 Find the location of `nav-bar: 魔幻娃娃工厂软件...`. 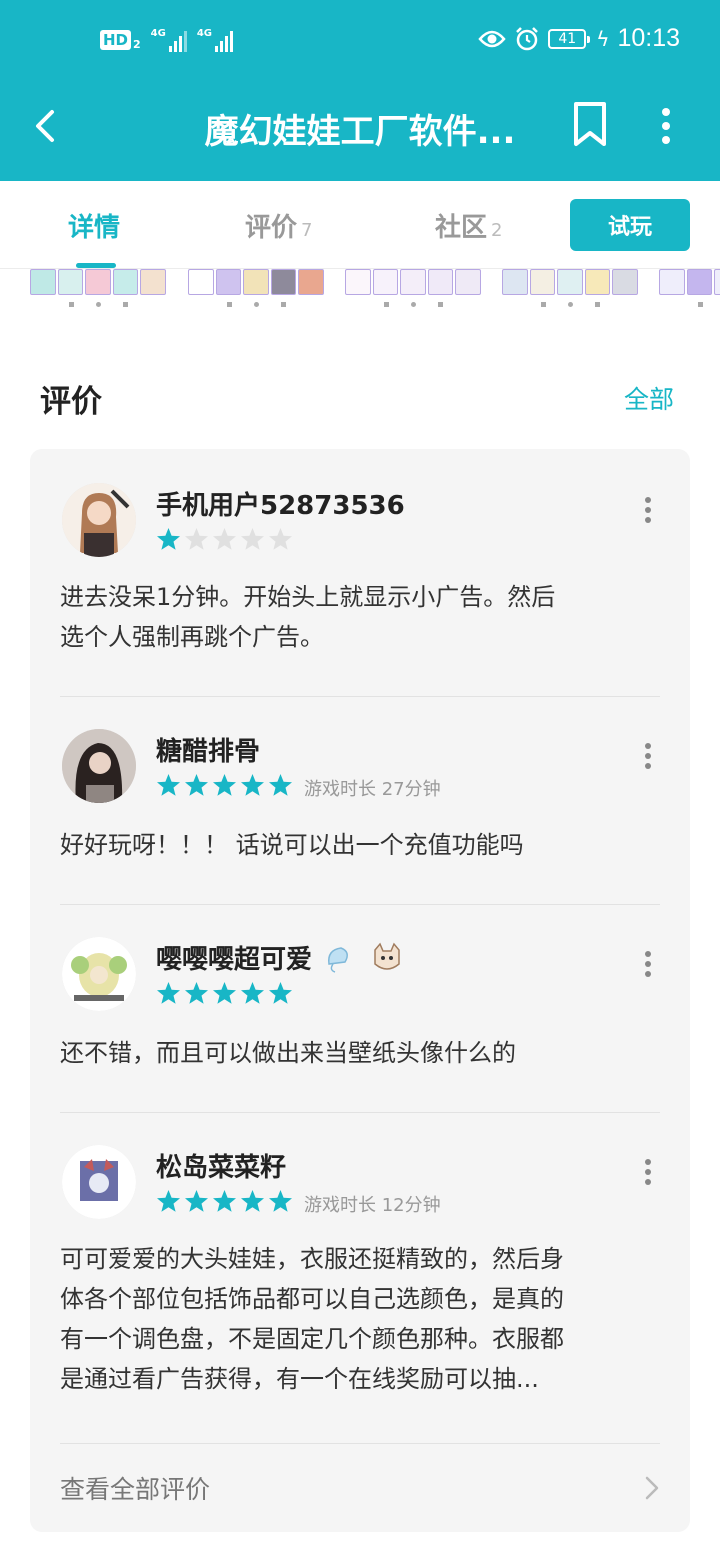

nav-bar: 魔幻娃娃工厂软件... is located at coordinates (360, 132).